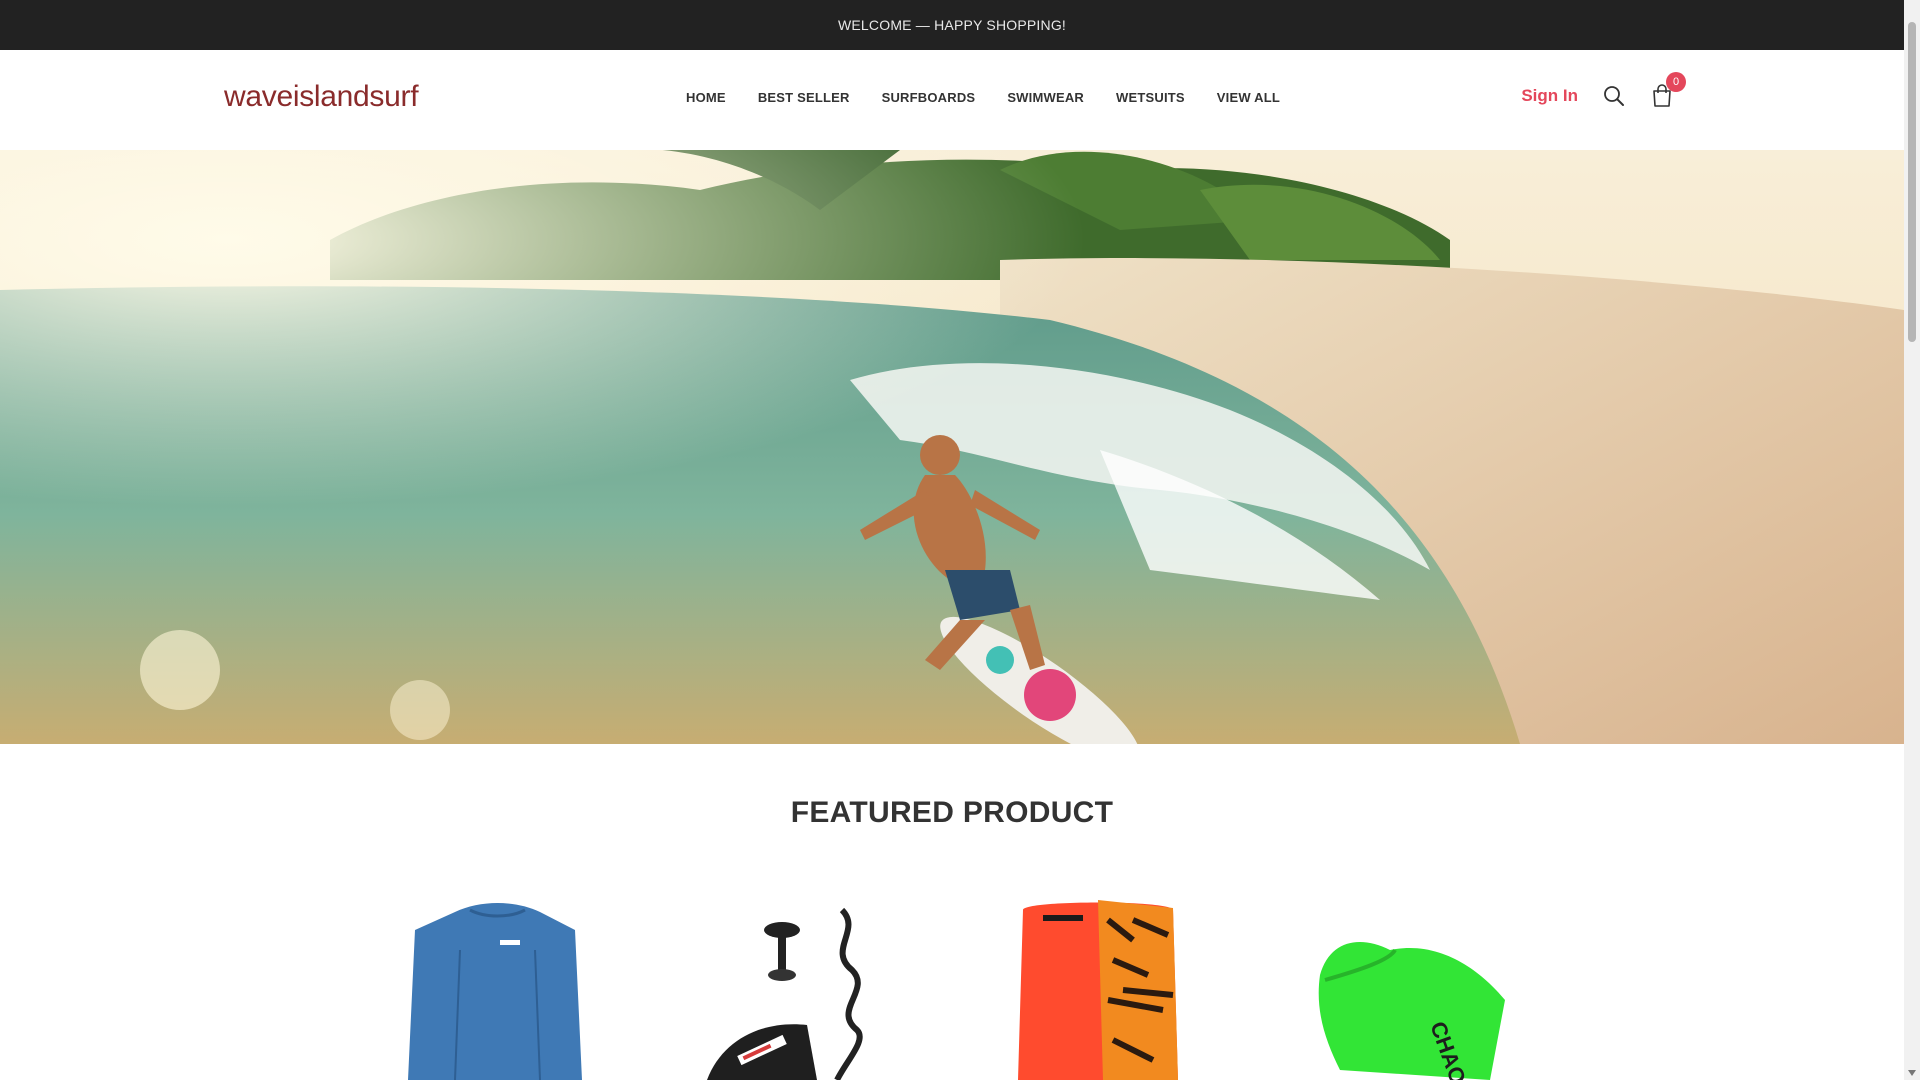 This screenshot has height=1080, width=1920. What do you see at coordinates (1411, 1011) in the screenshot?
I see `product-image: CHAOS` at bounding box center [1411, 1011].